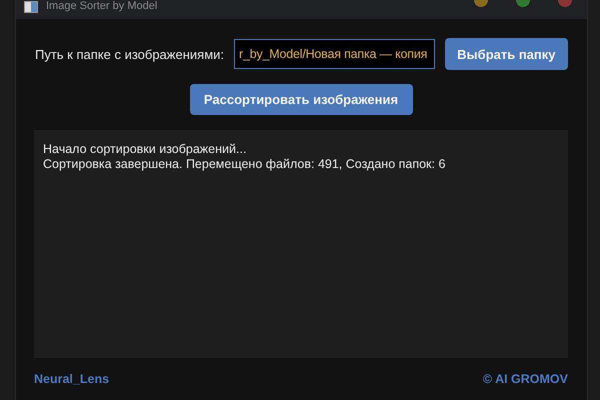 This screenshot has height=400, width=600. What do you see at coordinates (506, 54) in the screenshot?
I see `browse-button: Выбрать папку` at bounding box center [506, 54].